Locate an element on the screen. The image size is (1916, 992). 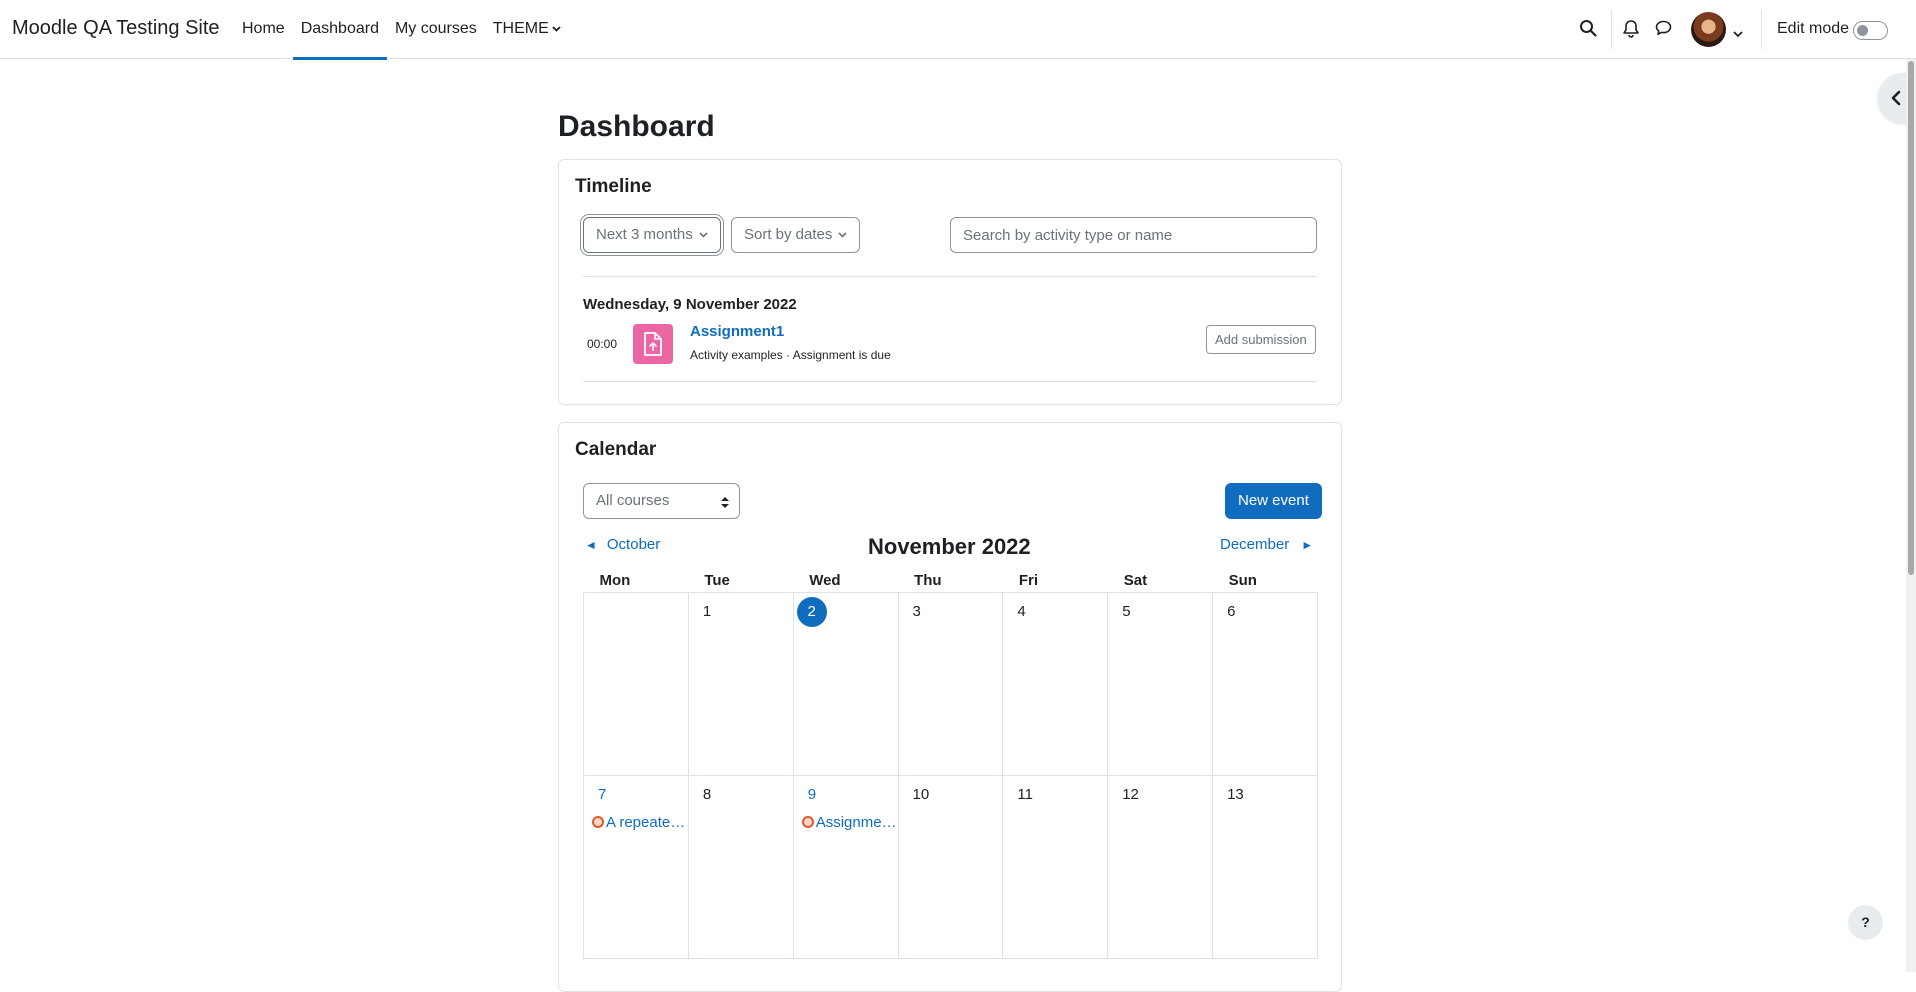
day-link: 9 is located at coordinates (812, 794).